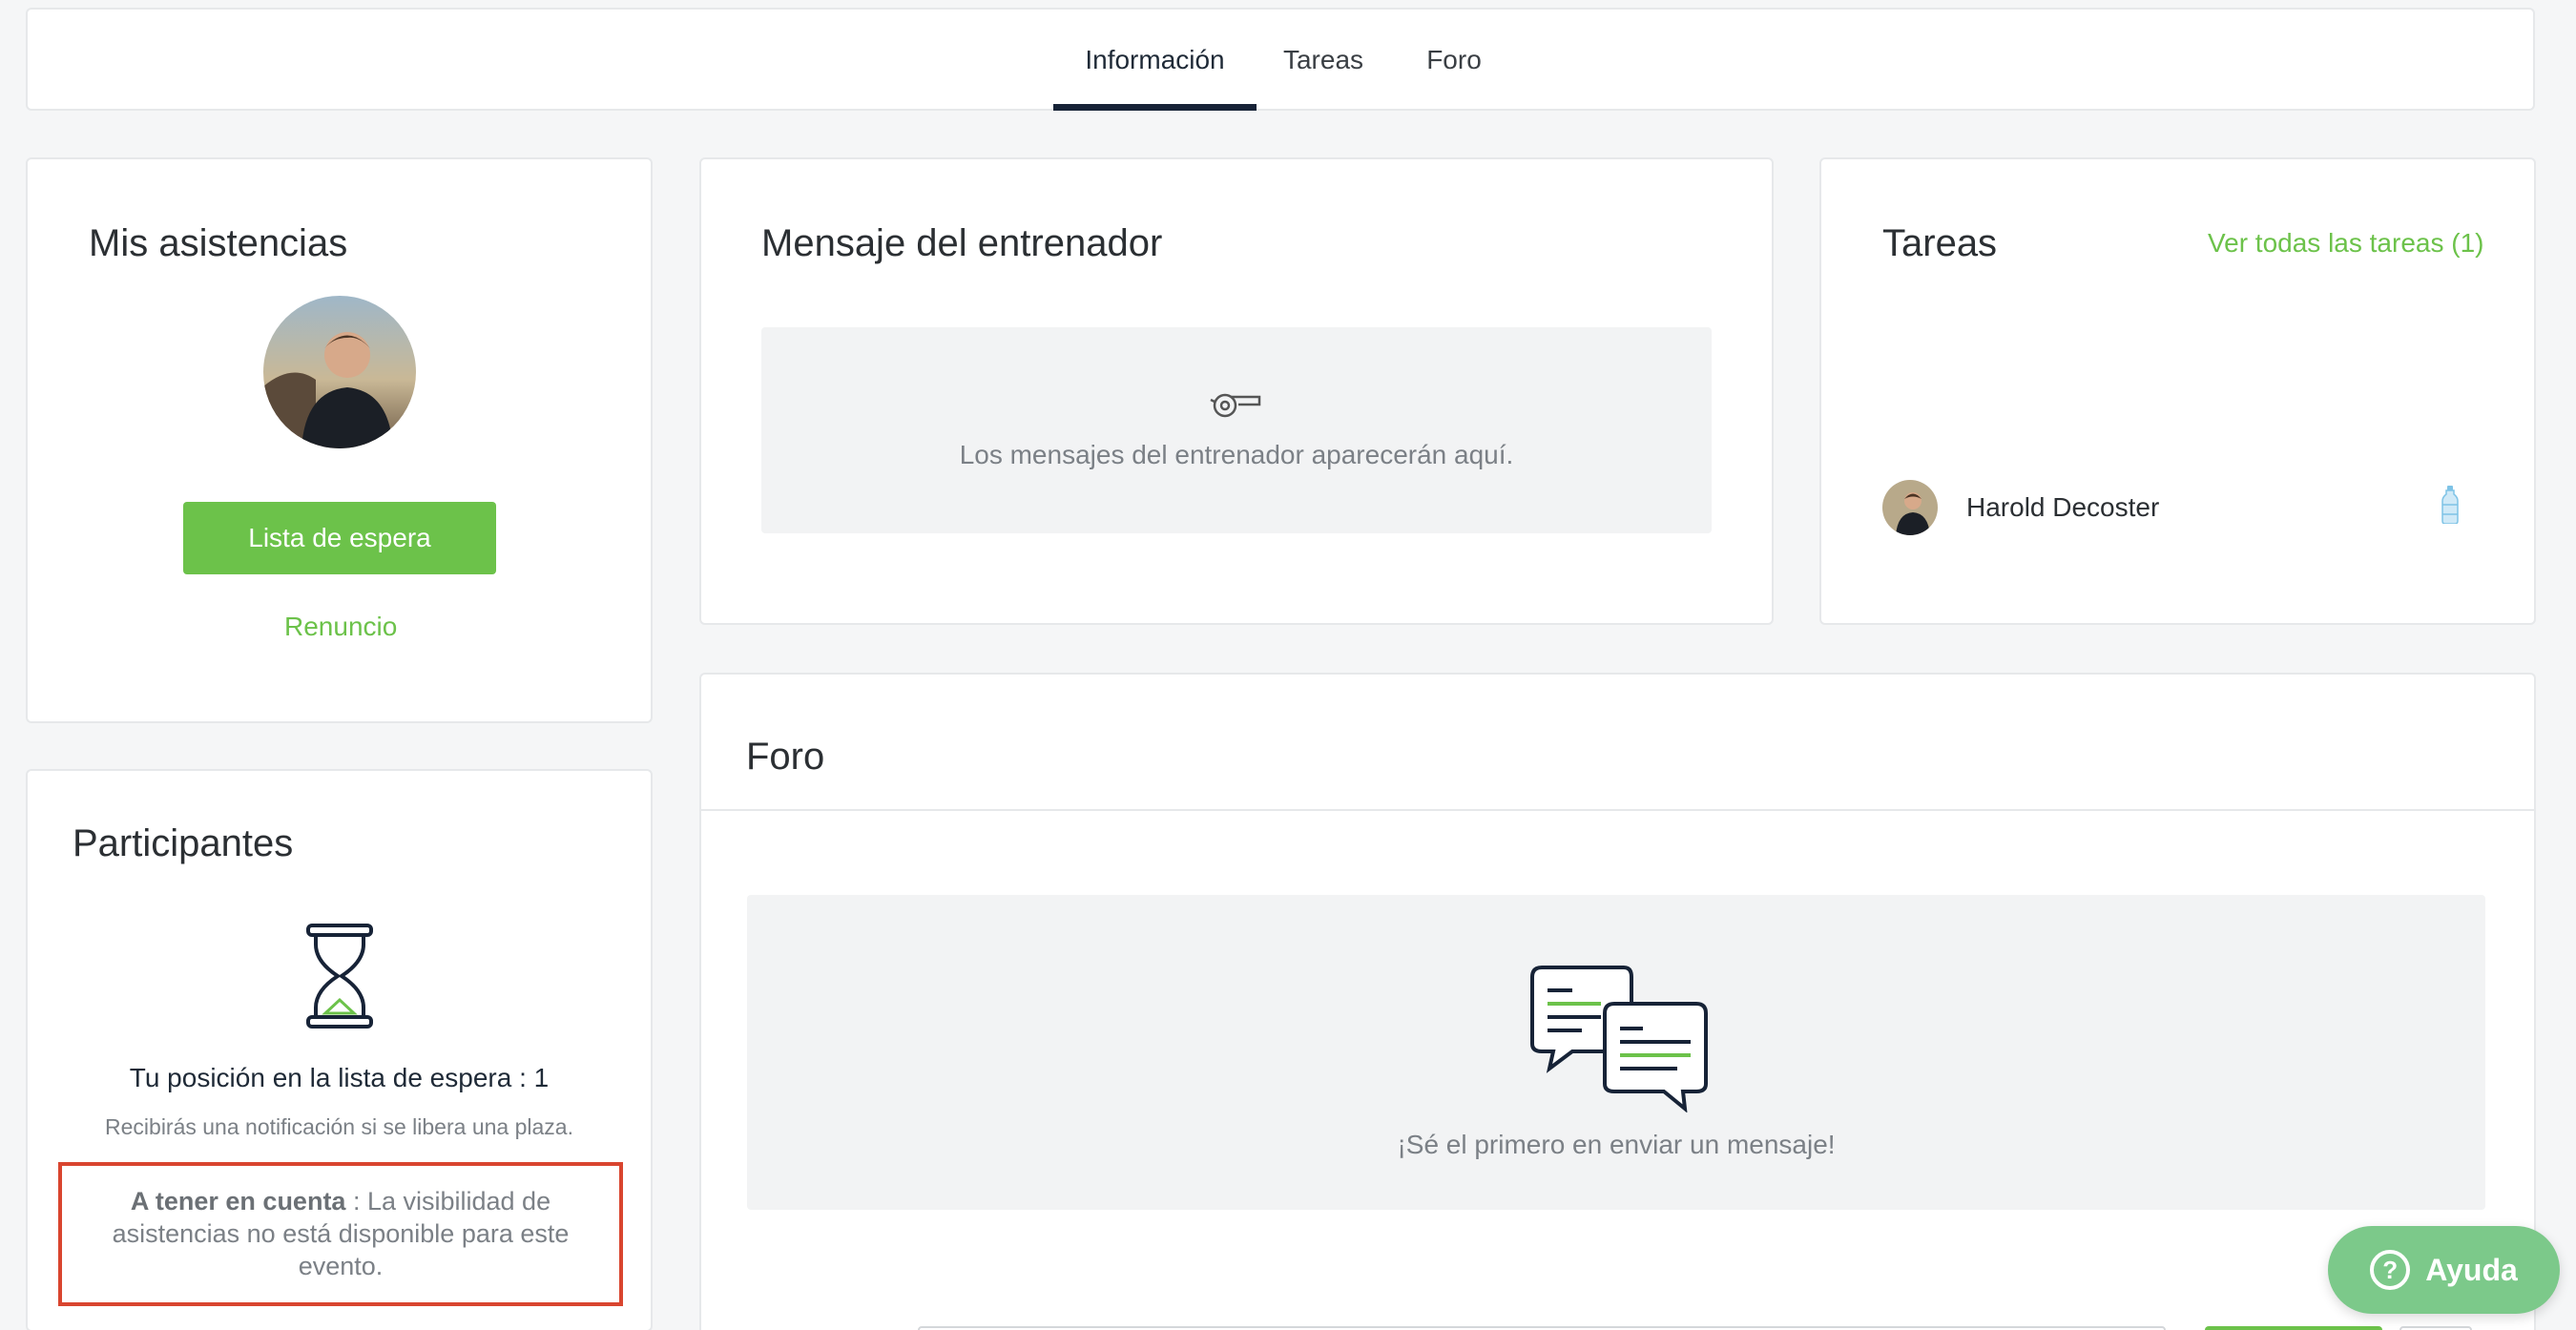  I want to click on mensaje-title: Mensaje del entrenador, so click(962, 243).